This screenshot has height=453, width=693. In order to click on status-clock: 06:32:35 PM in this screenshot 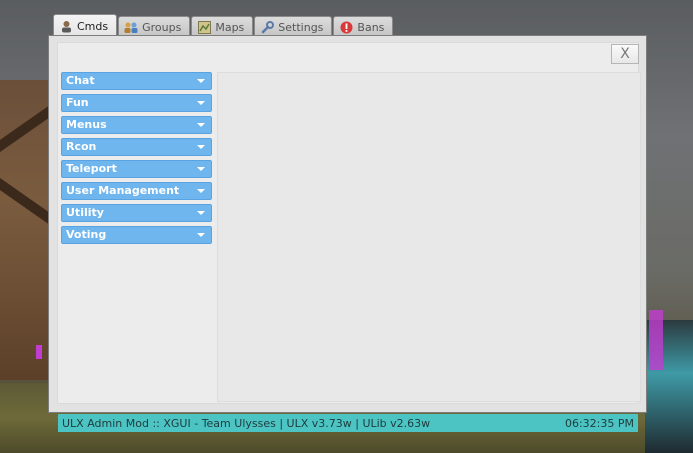, I will do `click(599, 423)`.